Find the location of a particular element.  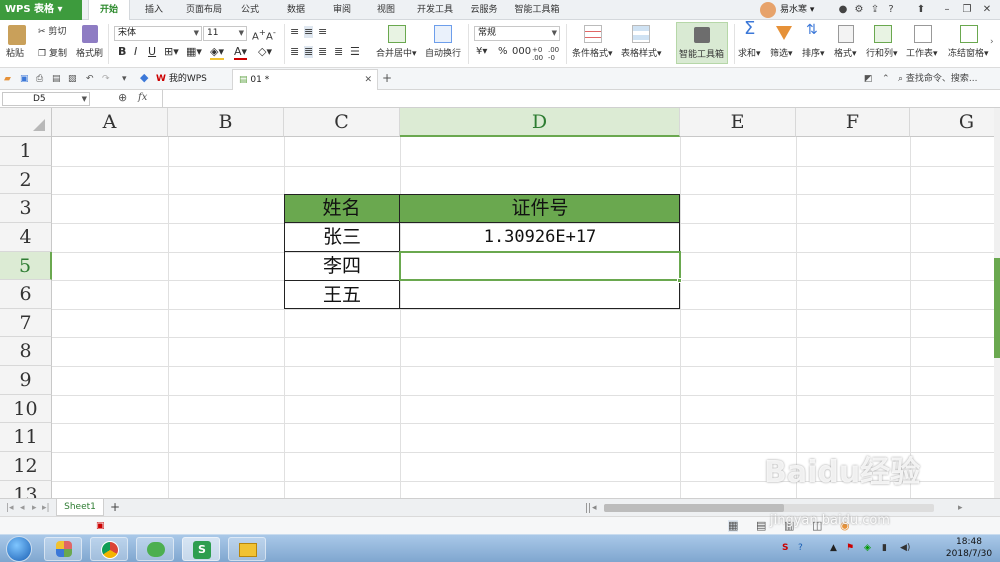

wrap-text-icon is located at coordinates (443, 34).